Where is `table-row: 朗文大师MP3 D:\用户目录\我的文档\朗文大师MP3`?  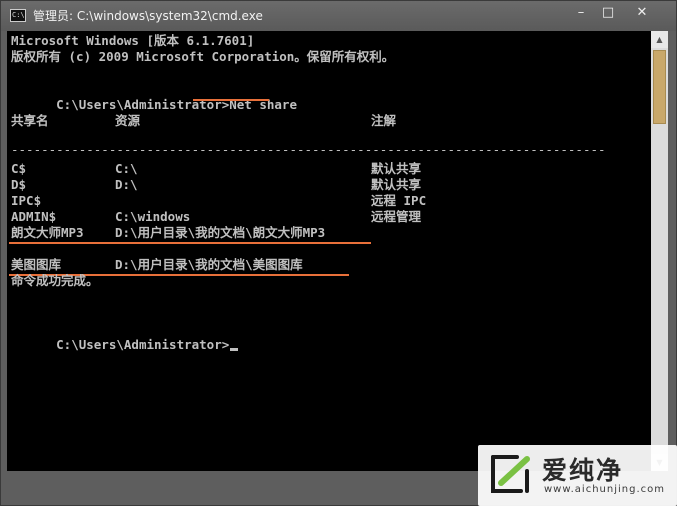 table-row: 朗文大师MP3 D:\用户目录\我的文档\朗文大师MP3 is located at coordinates (331, 233).